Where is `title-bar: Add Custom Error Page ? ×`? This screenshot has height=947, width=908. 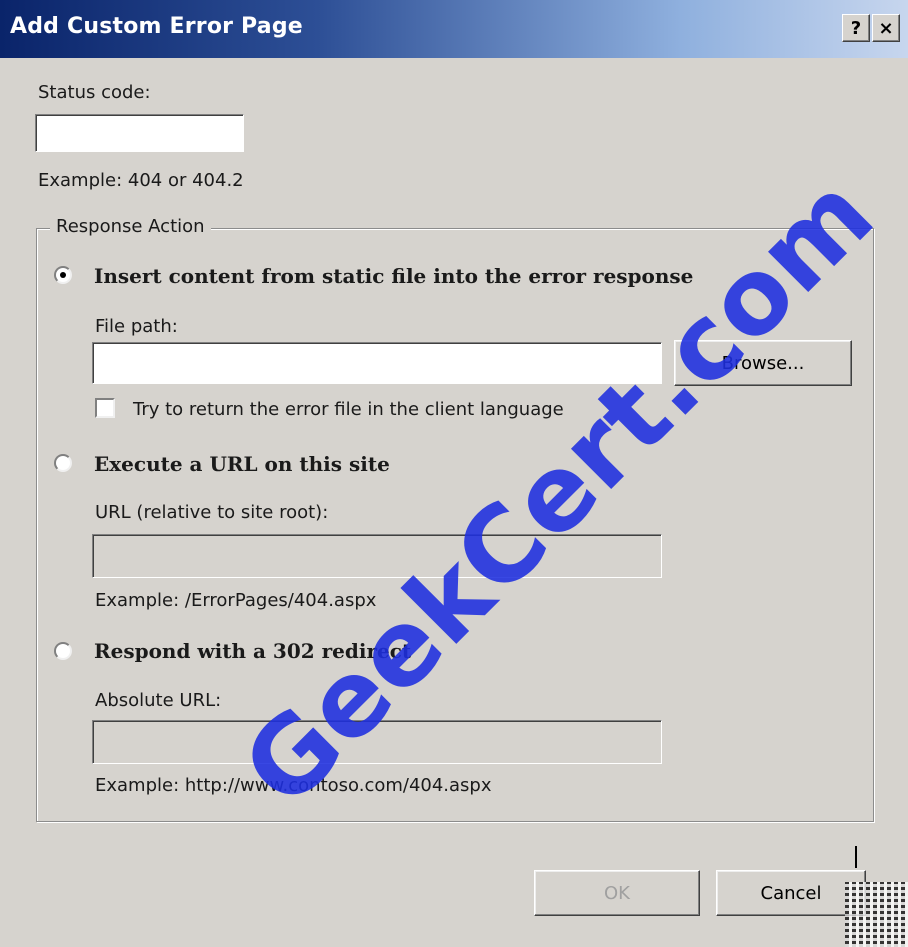
title-bar: Add Custom Error Page ? × is located at coordinates (454, 29).